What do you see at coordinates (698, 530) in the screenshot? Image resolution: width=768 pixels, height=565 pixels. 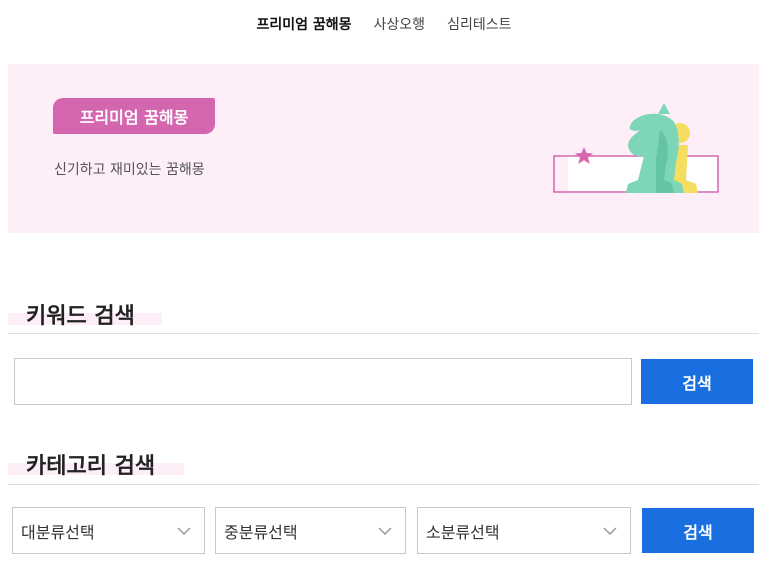 I see `category-search-button: 검색` at bounding box center [698, 530].